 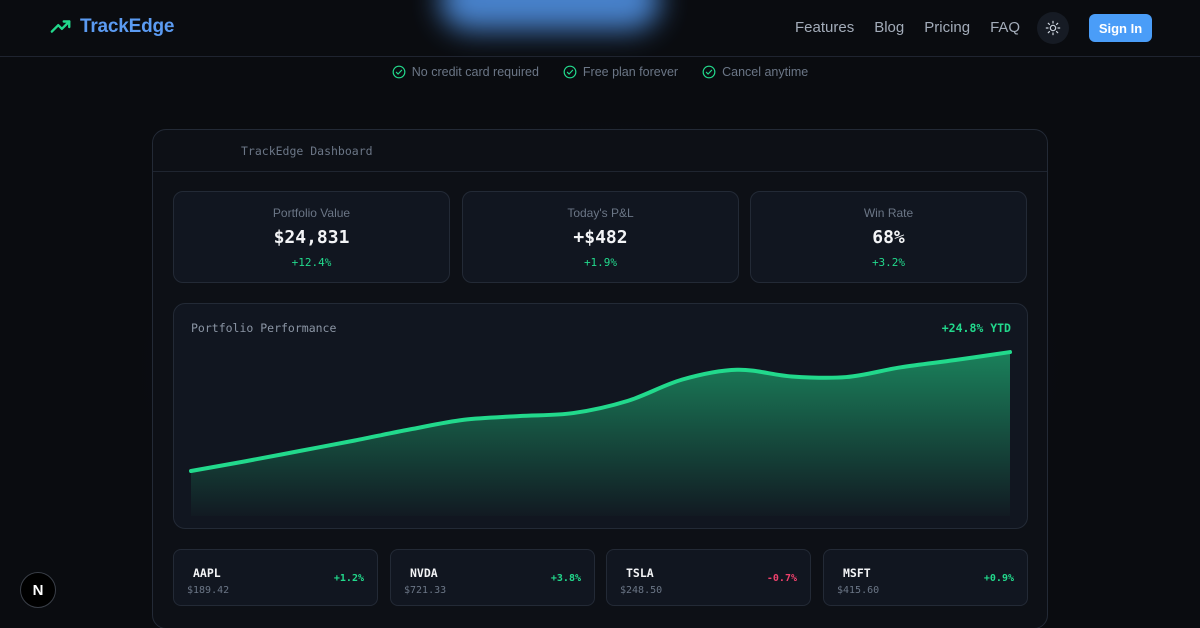 I want to click on ticker-card-tsla: TSLA $248.50 -0.7%, so click(x=708, y=577).